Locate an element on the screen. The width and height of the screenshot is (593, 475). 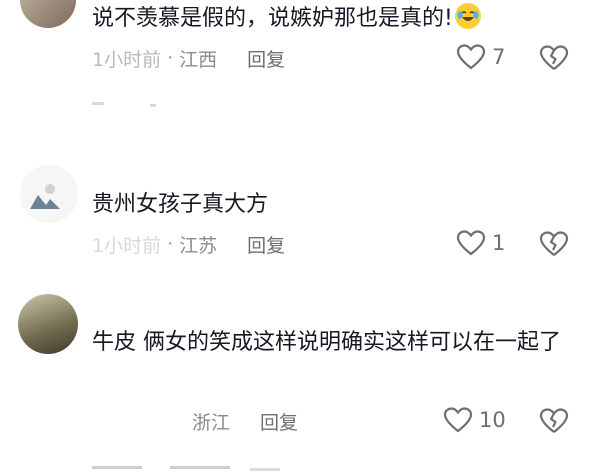
comment-location: 浙江 is located at coordinates (211, 422).